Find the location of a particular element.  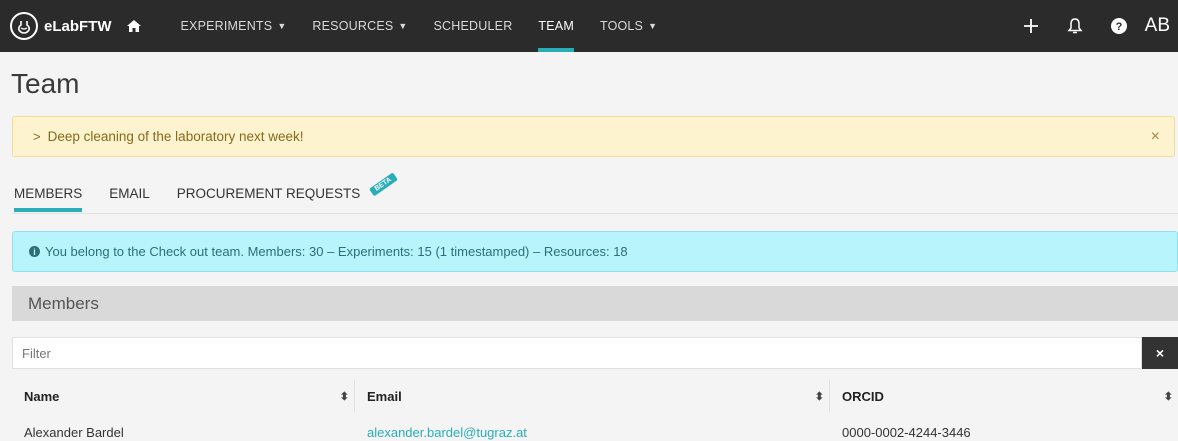

brand-name: eLabFTW is located at coordinates (78, 26).